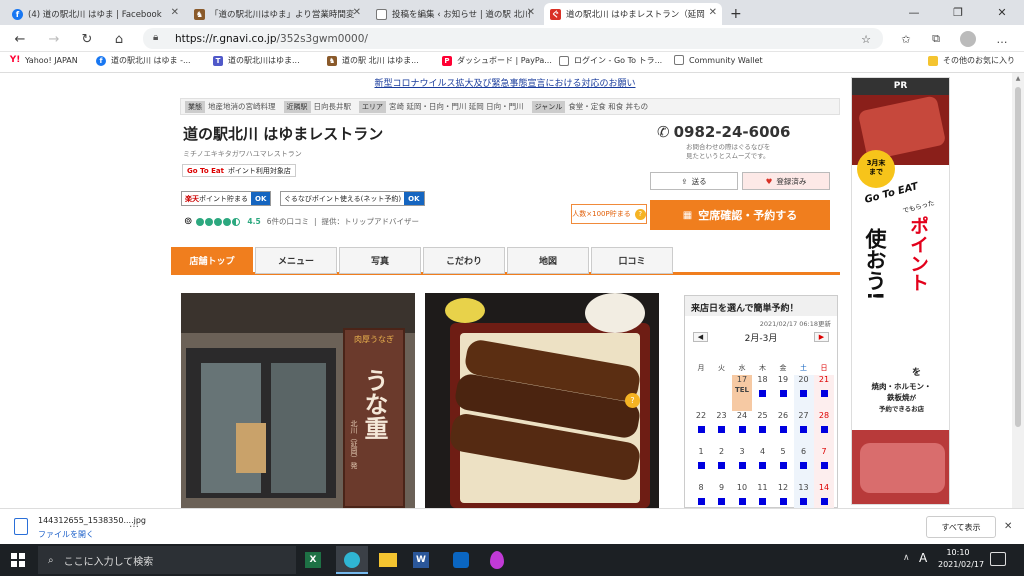 The width and height of the screenshot is (1024, 576). Describe the element at coordinates (513, 38) in the screenshot. I see `address-input: 🔒︎ https://r.gnavi.co.jp/352s3gwm0000/` at that location.